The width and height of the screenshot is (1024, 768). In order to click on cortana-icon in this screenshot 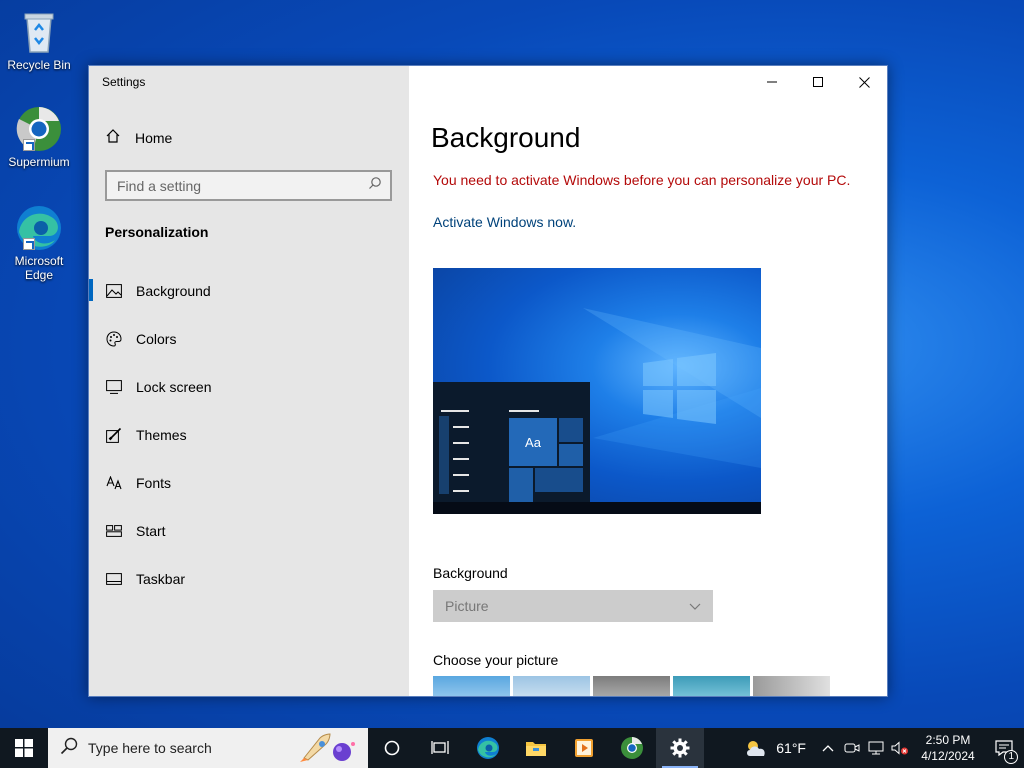, I will do `click(392, 748)`.